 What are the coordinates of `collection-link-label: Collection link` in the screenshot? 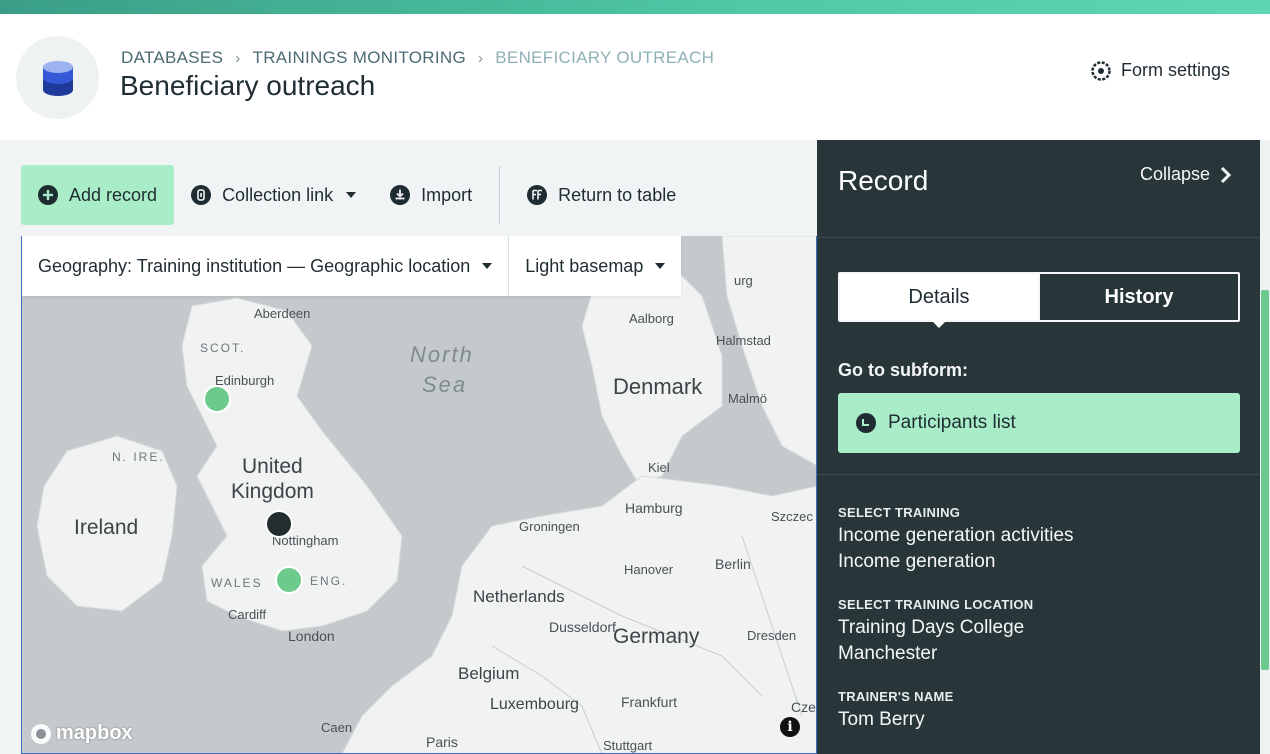 It's located at (278, 194).